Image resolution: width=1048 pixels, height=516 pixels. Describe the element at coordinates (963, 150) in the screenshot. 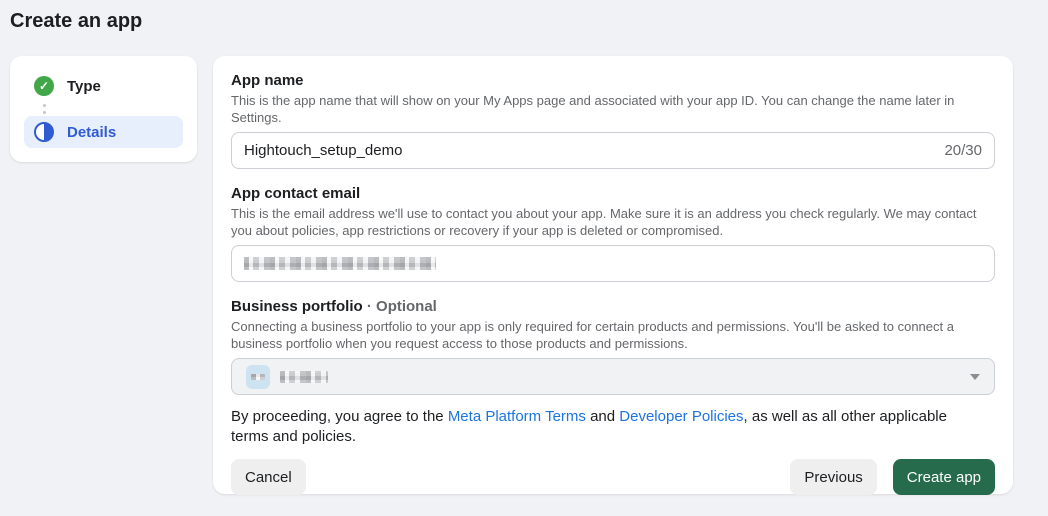

I see `app-name-char-counter: 20/30` at that location.